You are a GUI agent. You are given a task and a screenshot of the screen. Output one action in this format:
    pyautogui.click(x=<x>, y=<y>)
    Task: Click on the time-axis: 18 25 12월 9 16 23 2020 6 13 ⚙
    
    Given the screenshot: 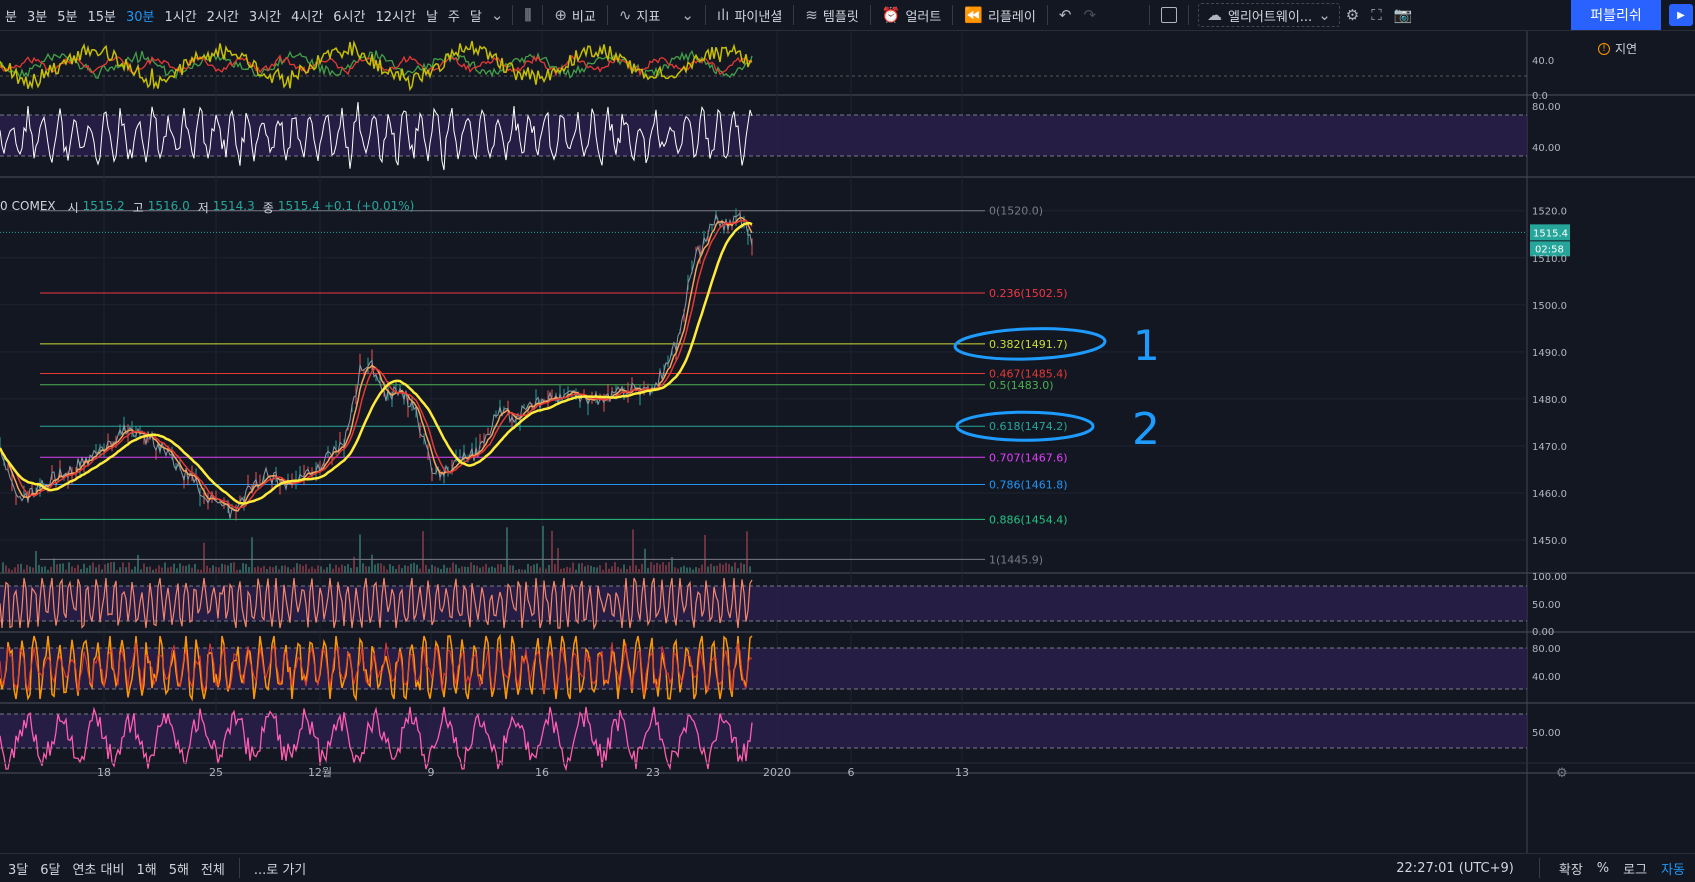 What is the action you would take?
    pyautogui.click(x=847, y=771)
    